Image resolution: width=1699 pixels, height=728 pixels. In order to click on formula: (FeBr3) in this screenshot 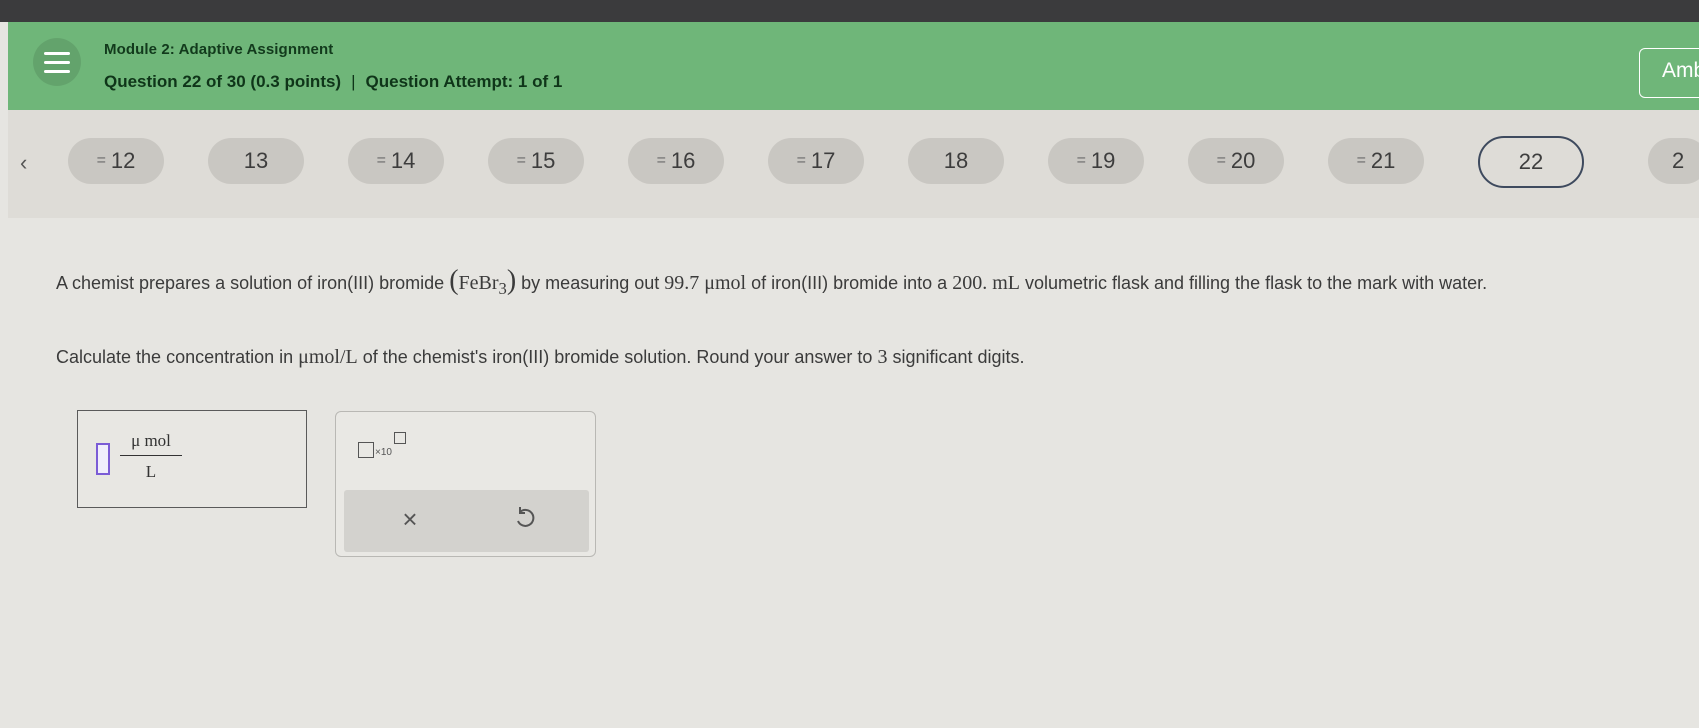, I will do `click(483, 281)`.